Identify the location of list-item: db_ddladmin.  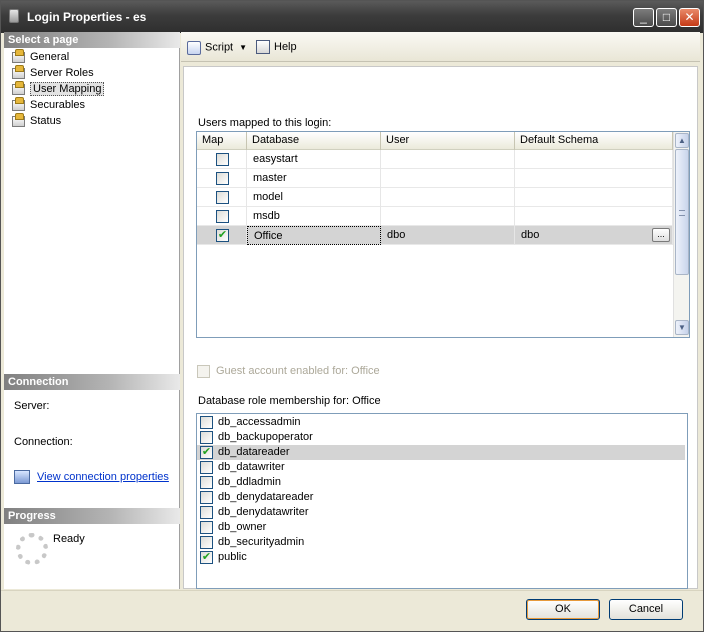
(441, 482).